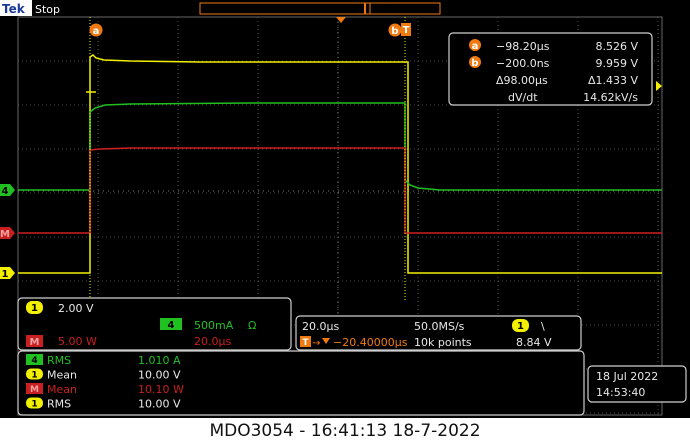 The height and width of the screenshot is (445, 690). Describe the element at coordinates (394, 31) in the screenshot. I see `cursor-b-label: b` at that location.